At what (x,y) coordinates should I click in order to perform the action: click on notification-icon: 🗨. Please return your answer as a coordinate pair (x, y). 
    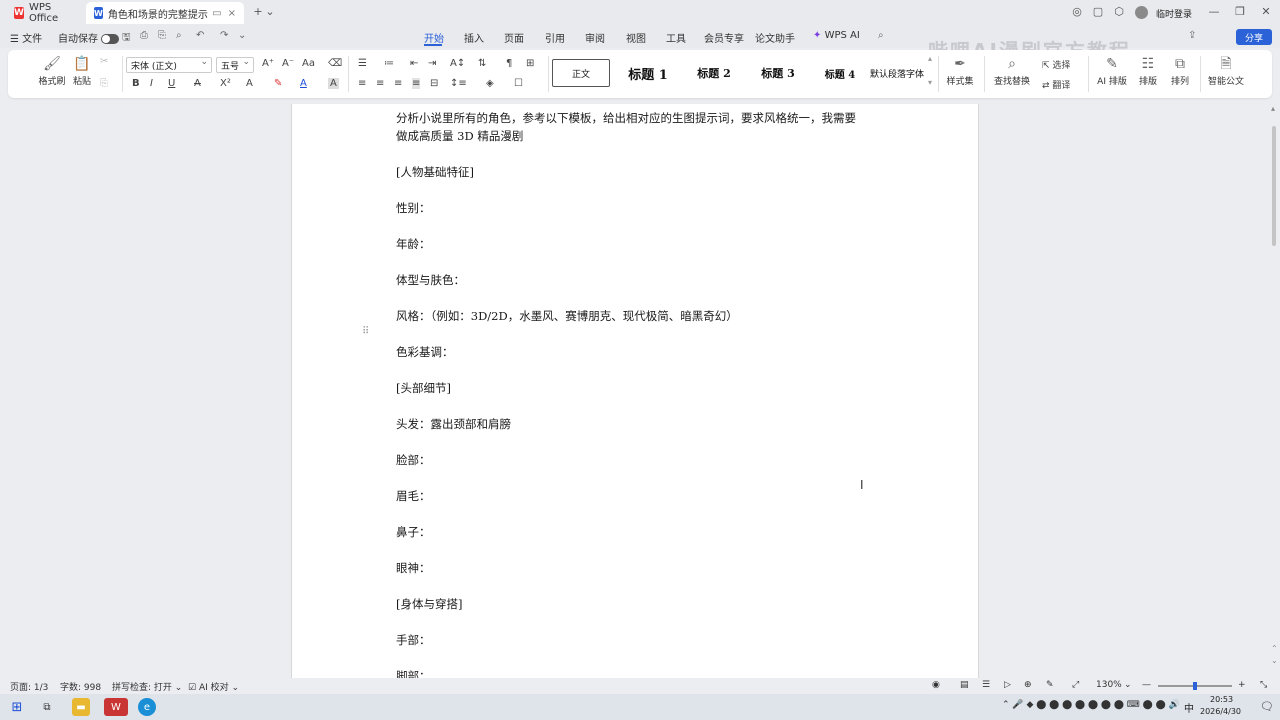
    Looking at the image, I should click on (1267, 706).